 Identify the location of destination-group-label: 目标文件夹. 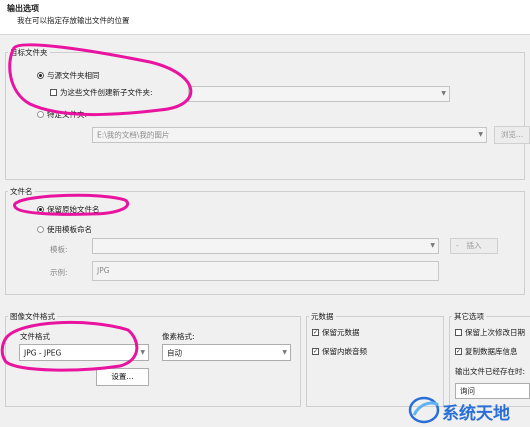
(29, 52).